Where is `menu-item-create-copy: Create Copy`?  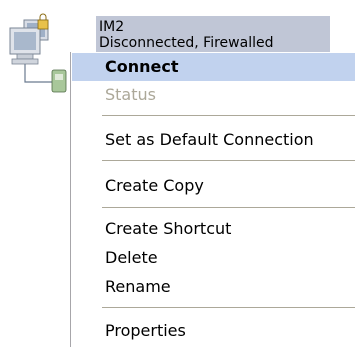
menu-item-create-copy: Create Copy is located at coordinates (213, 186).